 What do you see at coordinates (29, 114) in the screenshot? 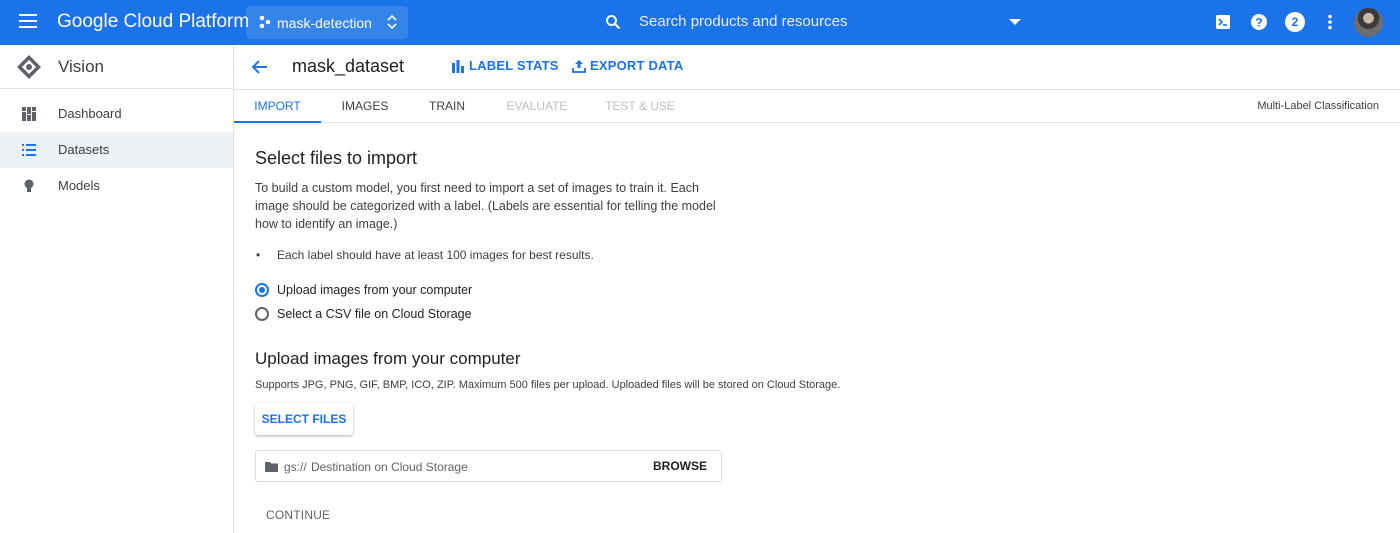
I see `dashboard-icon` at bounding box center [29, 114].